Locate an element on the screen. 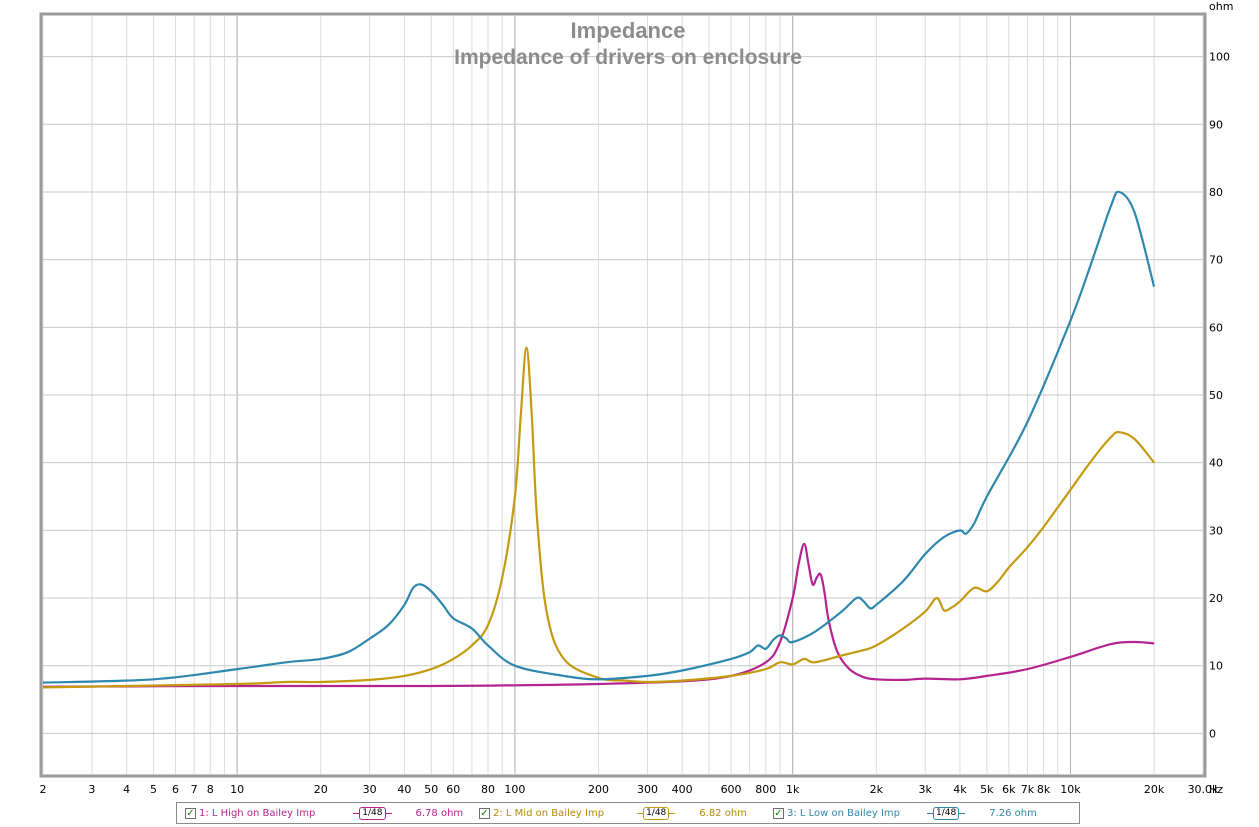 The height and width of the screenshot is (827, 1259). x-tick-label: 4k is located at coordinates (960, 789).